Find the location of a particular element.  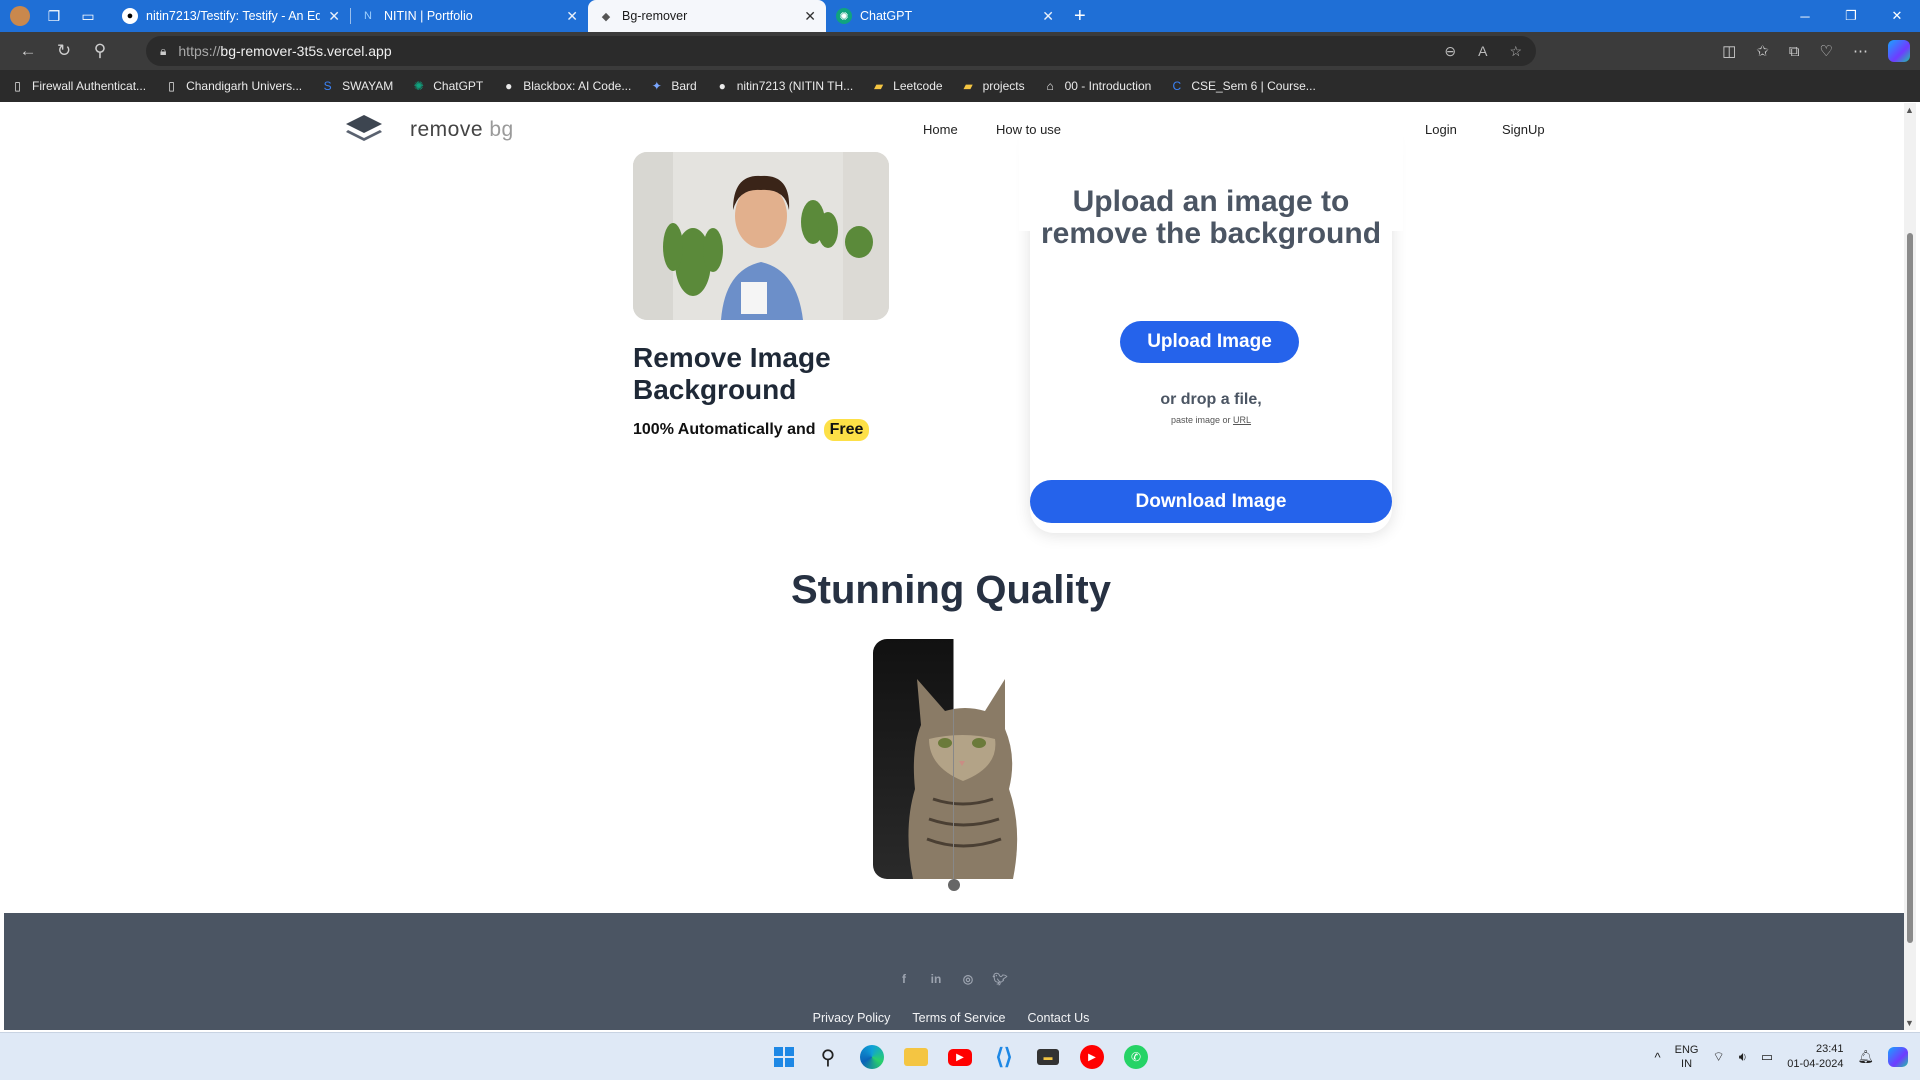

download-image-button: Download Image is located at coordinates (1211, 501).